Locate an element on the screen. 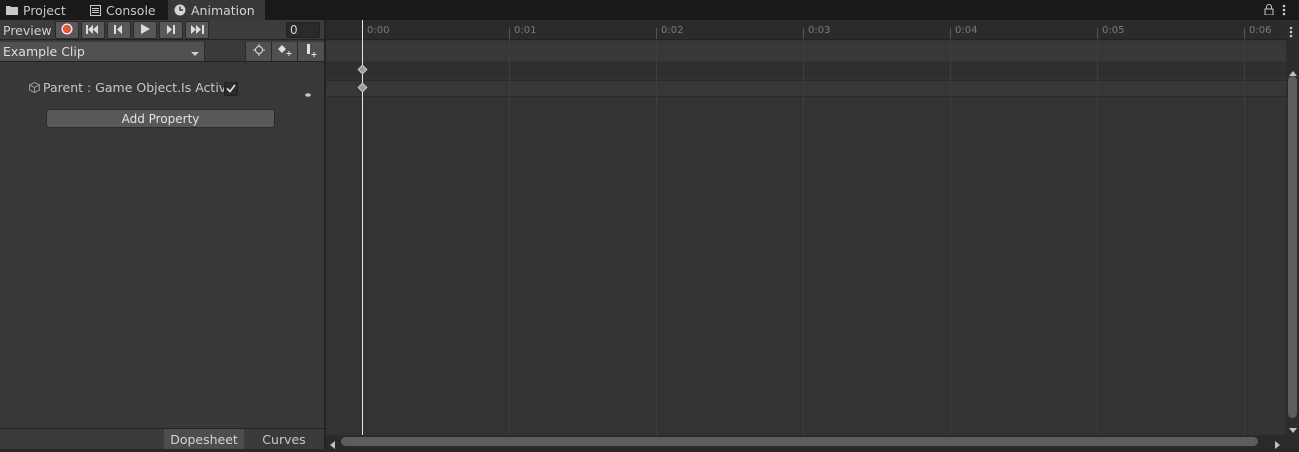 The image size is (1299, 452). add-property-button: Add Property is located at coordinates (160, 118).